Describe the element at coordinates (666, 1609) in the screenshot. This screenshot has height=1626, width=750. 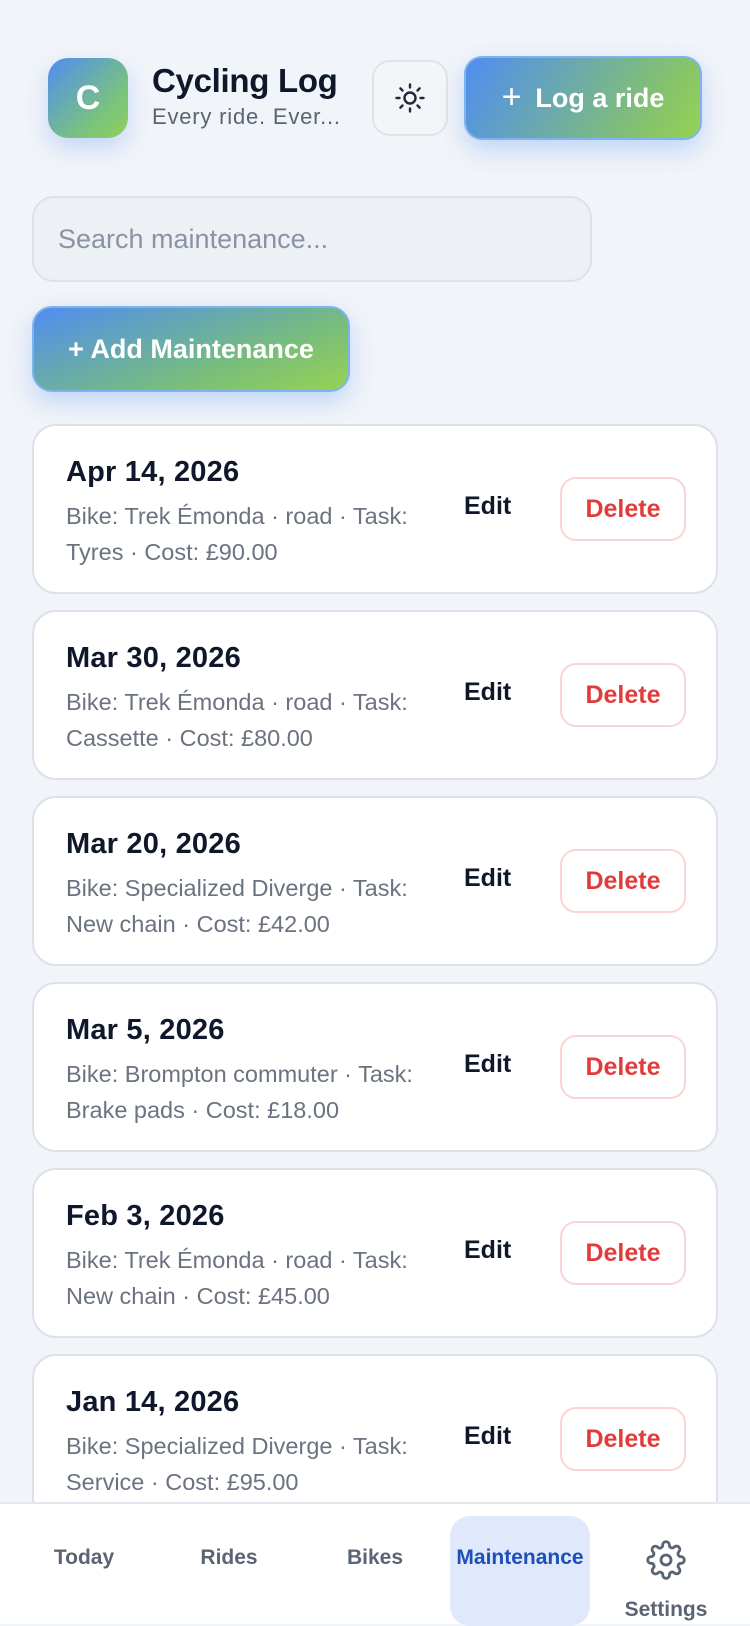
I see `nav-item-label: Settings` at that location.